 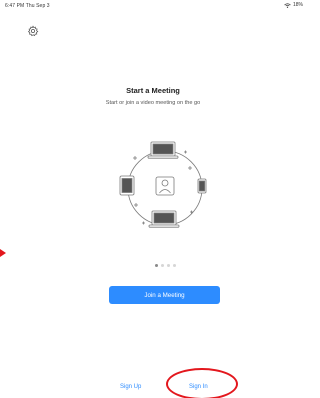 I want to click on sign-in-annotation-circle, so click(x=202, y=383).